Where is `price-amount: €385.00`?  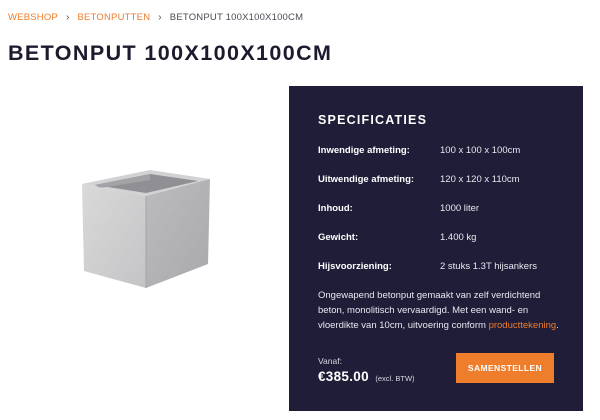
price-amount: €385.00 is located at coordinates (343, 376).